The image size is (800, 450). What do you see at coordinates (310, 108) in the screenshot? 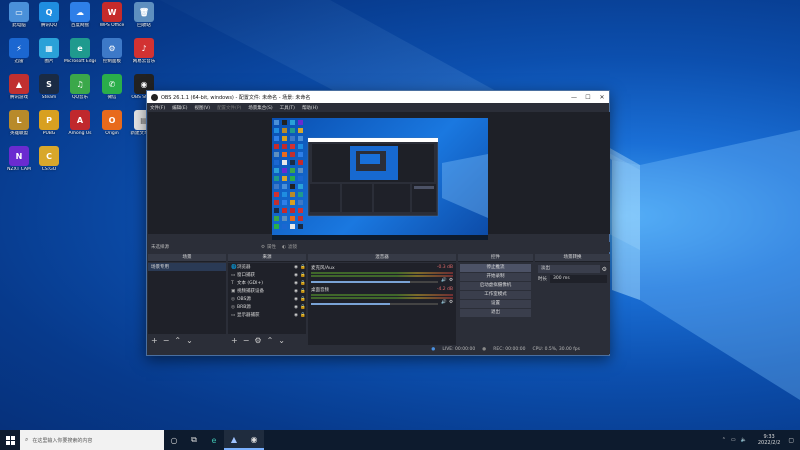
I see `menu-help: 帮助(H)` at bounding box center [310, 108].